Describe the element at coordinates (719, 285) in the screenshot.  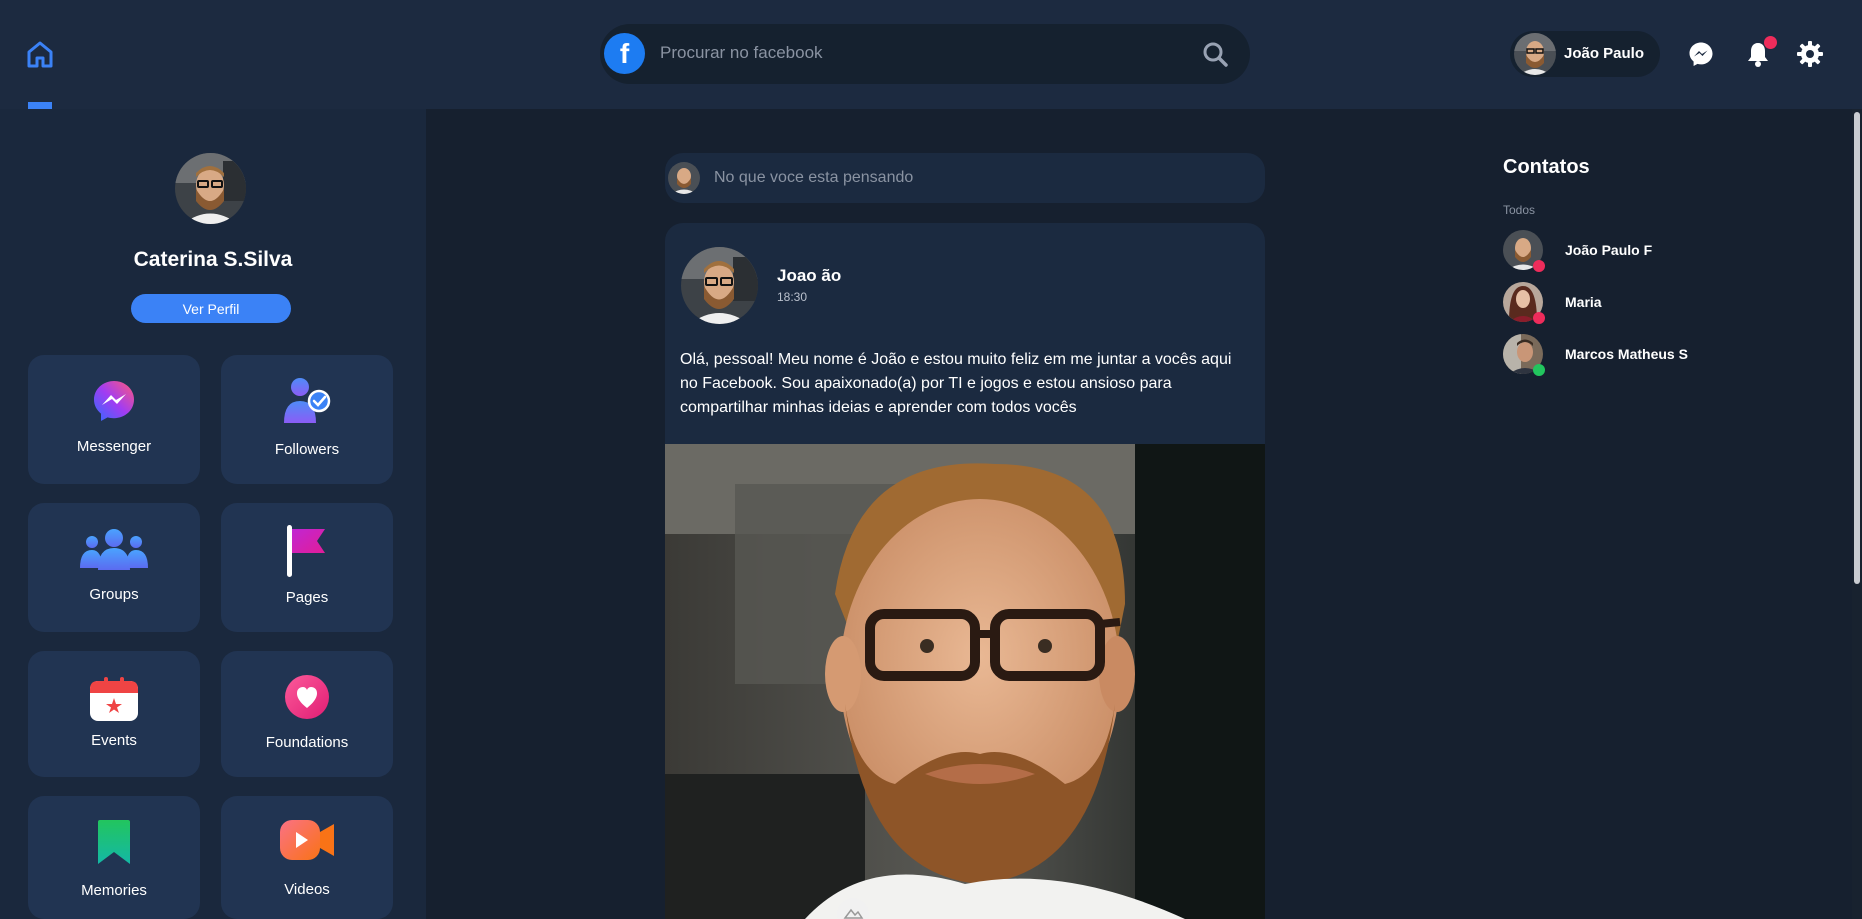
I see `post-author-avatar` at that location.